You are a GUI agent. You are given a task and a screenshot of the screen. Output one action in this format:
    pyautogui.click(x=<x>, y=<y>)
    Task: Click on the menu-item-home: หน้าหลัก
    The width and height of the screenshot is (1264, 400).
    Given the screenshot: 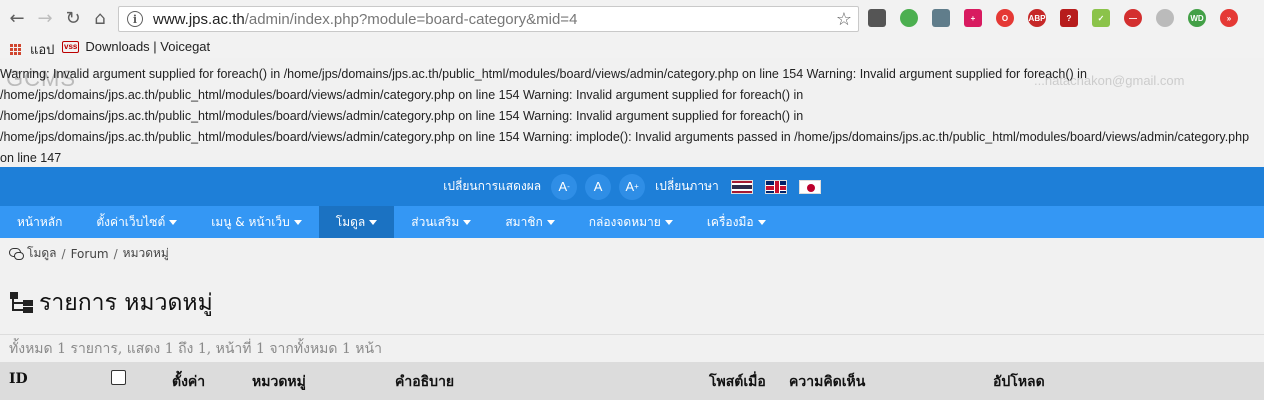 What is the action you would take?
    pyautogui.click(x=39, y=222)
    